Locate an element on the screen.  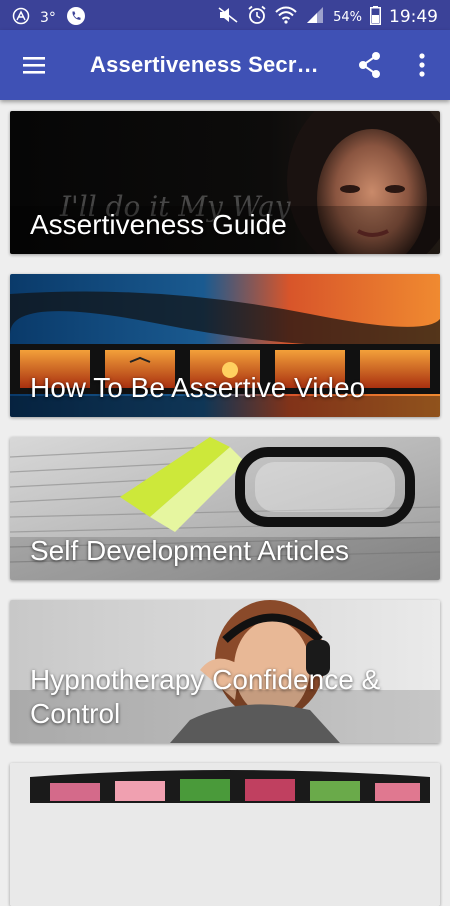
card-label: Self Development Articles is located at coordinates (190, 550).